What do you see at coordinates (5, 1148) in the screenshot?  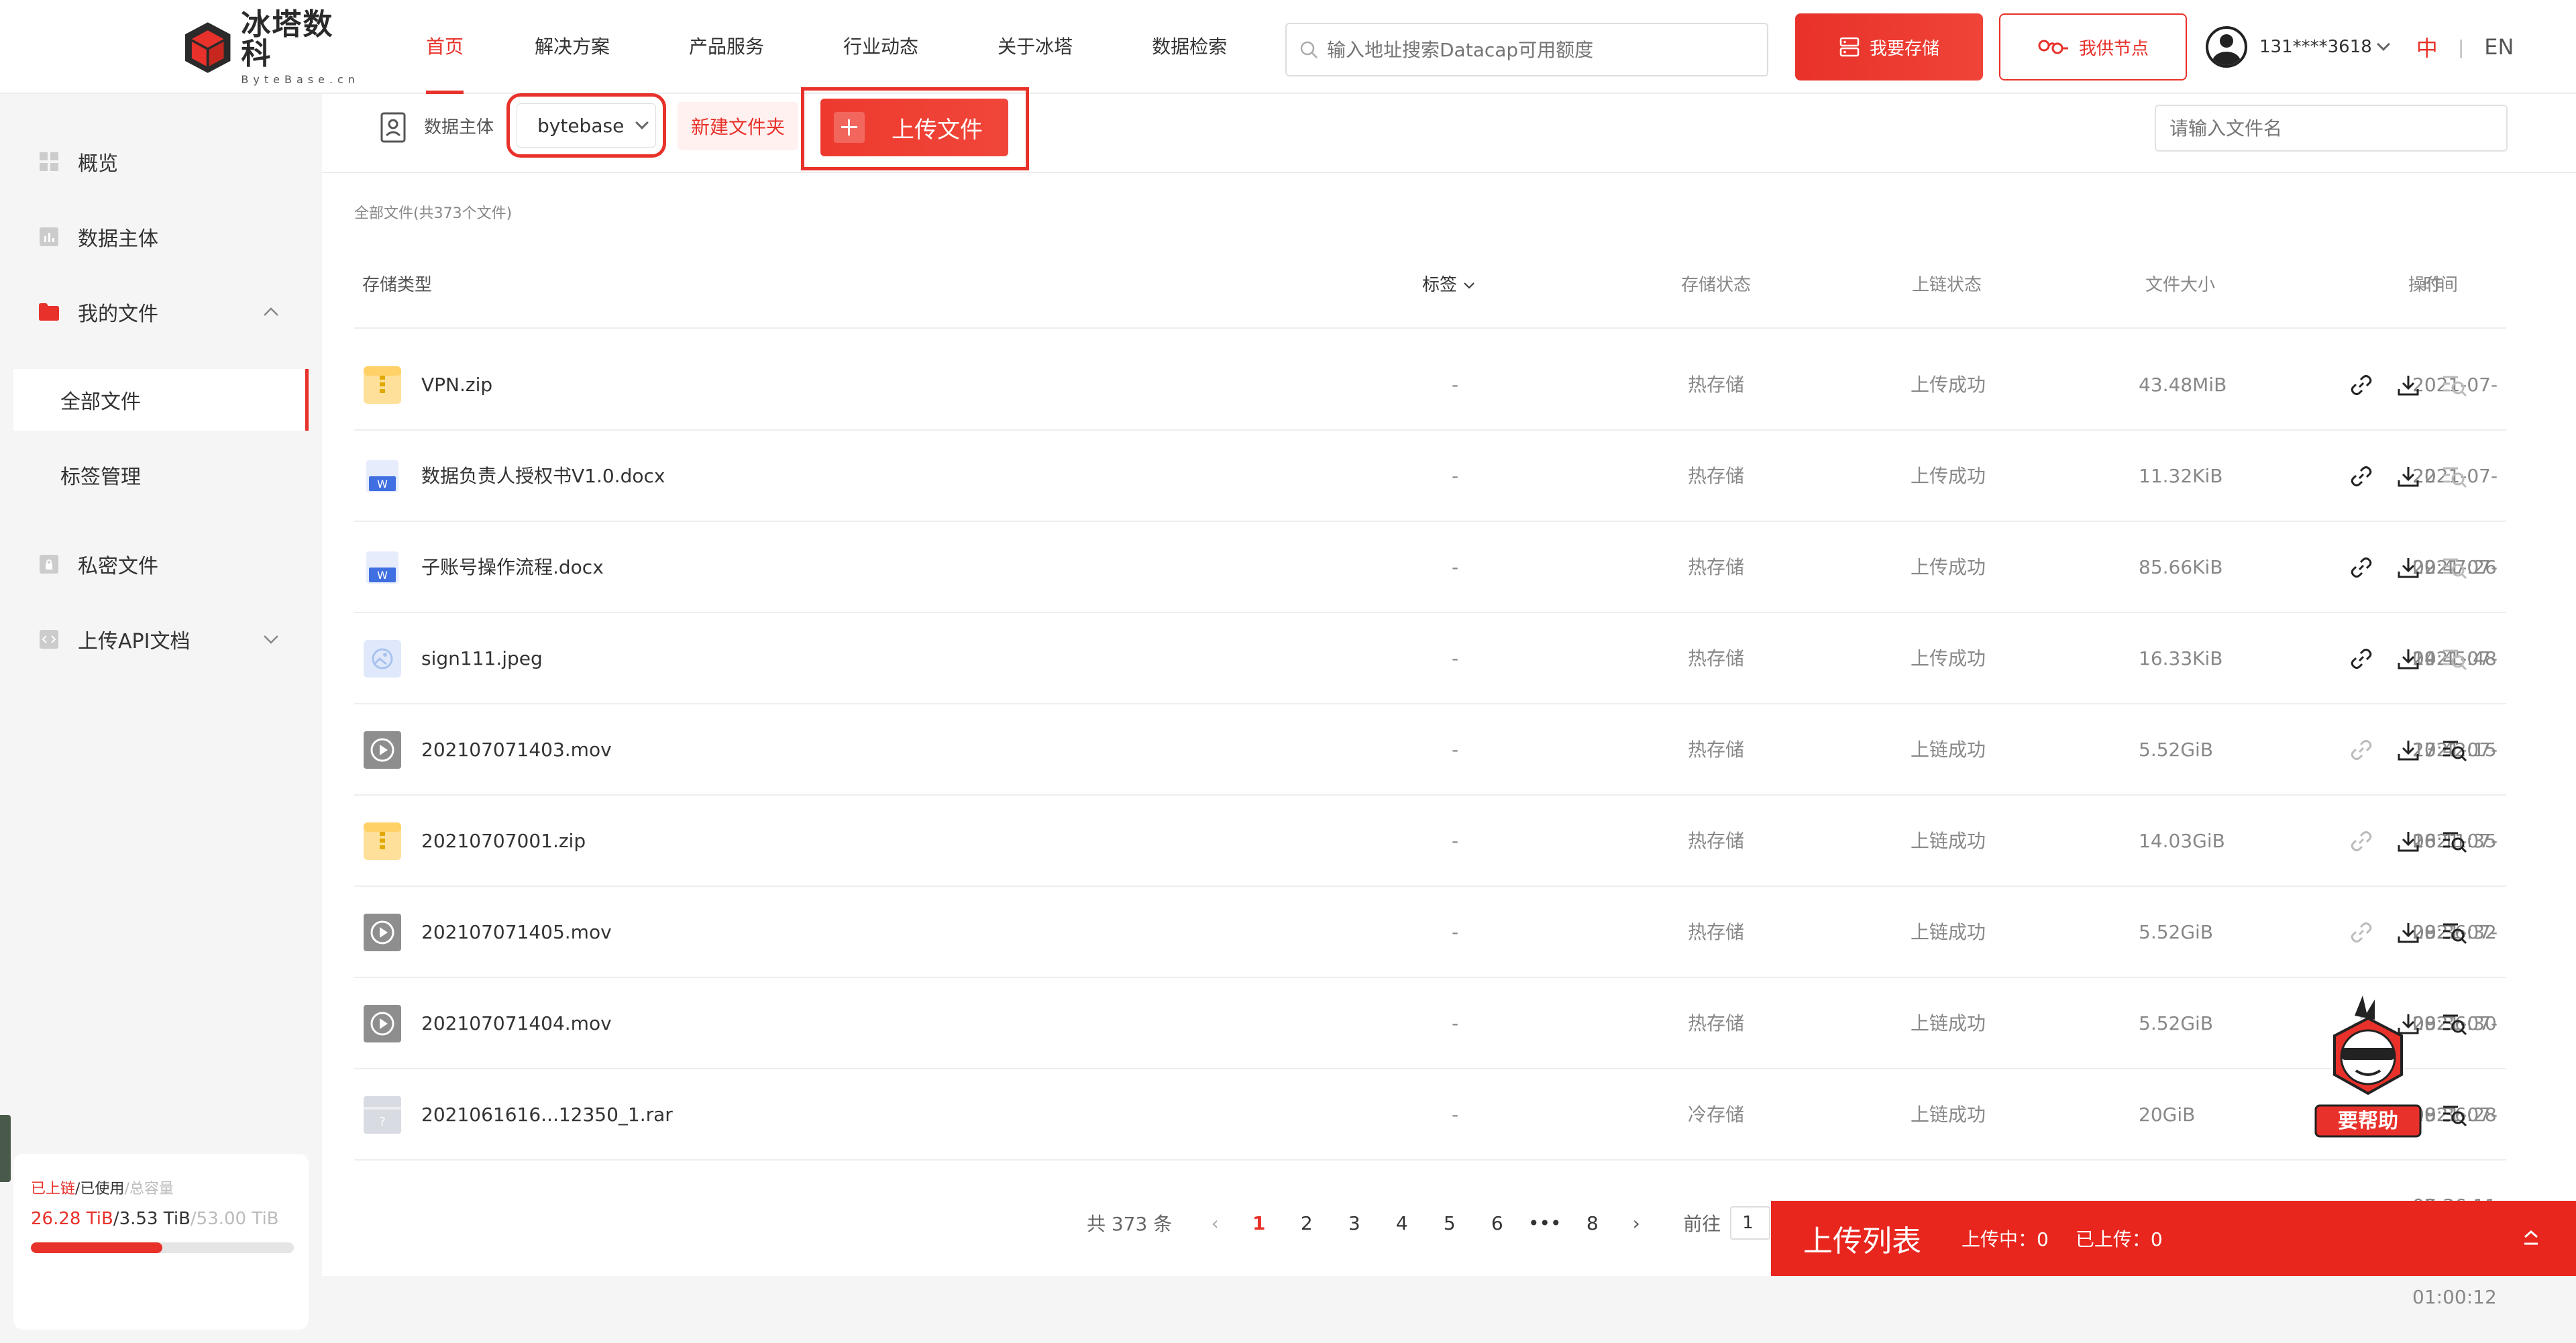 I see `sidebar-drag-handle` at bounding box center [5, 1148].